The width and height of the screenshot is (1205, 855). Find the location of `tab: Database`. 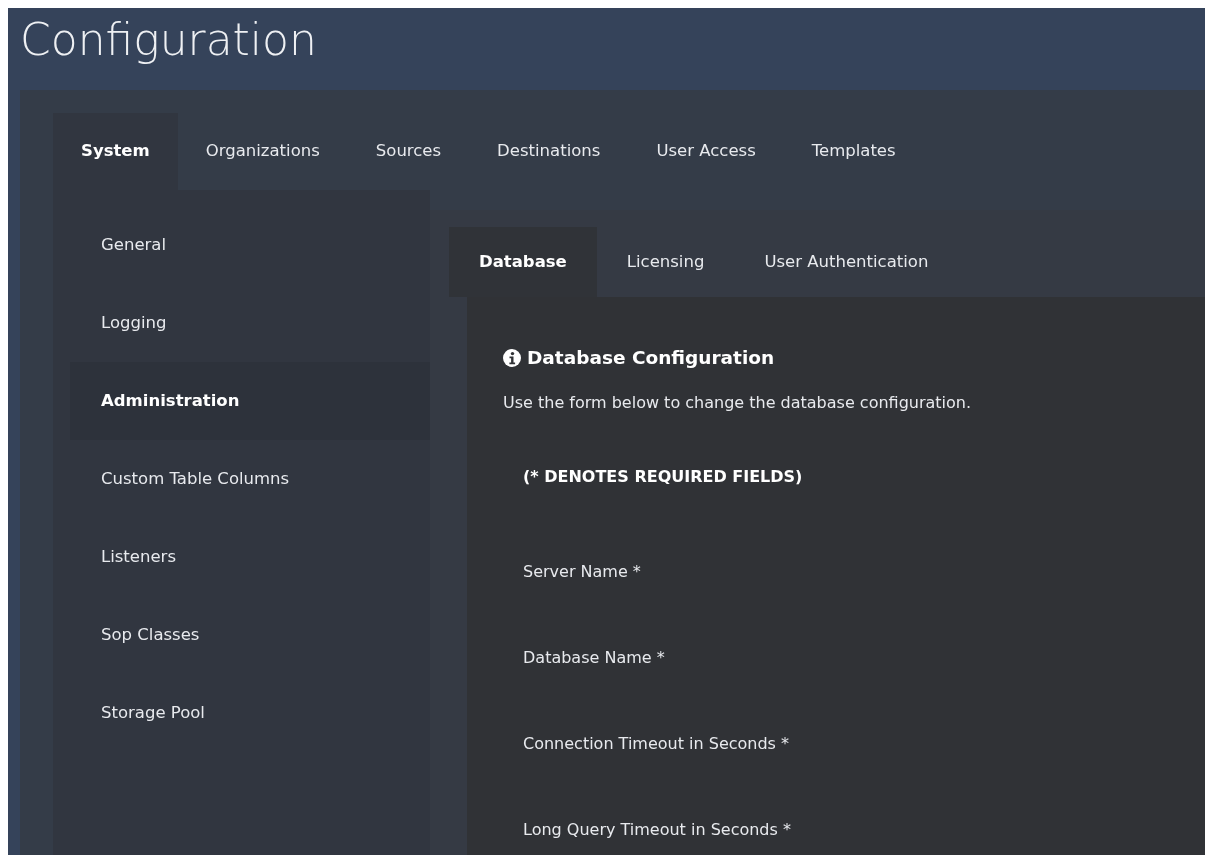

tab: Database is located at coordinates (523, 262).